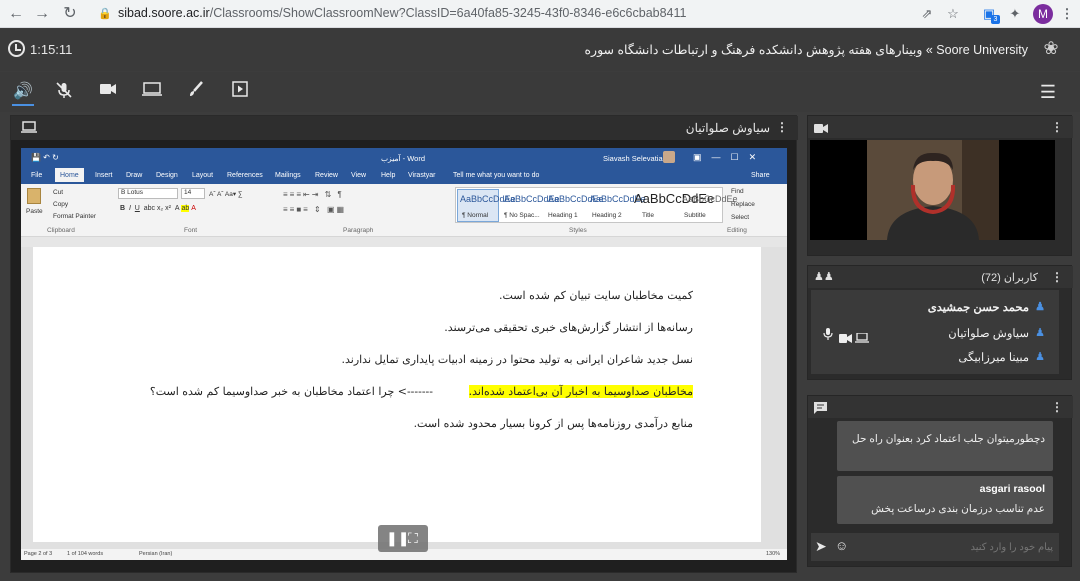 This screenshot has height=581, width=1080. I want to click on word-tab-active: Home, so click(69, 175).